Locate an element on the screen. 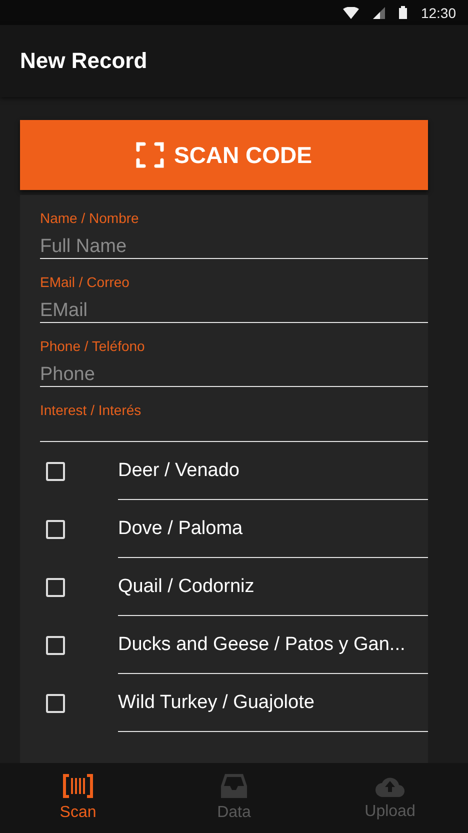 The height and width of the screenshot is (833, 468). option-label: Wild Turkey / Guajolote is located at coordinates (273, 703).